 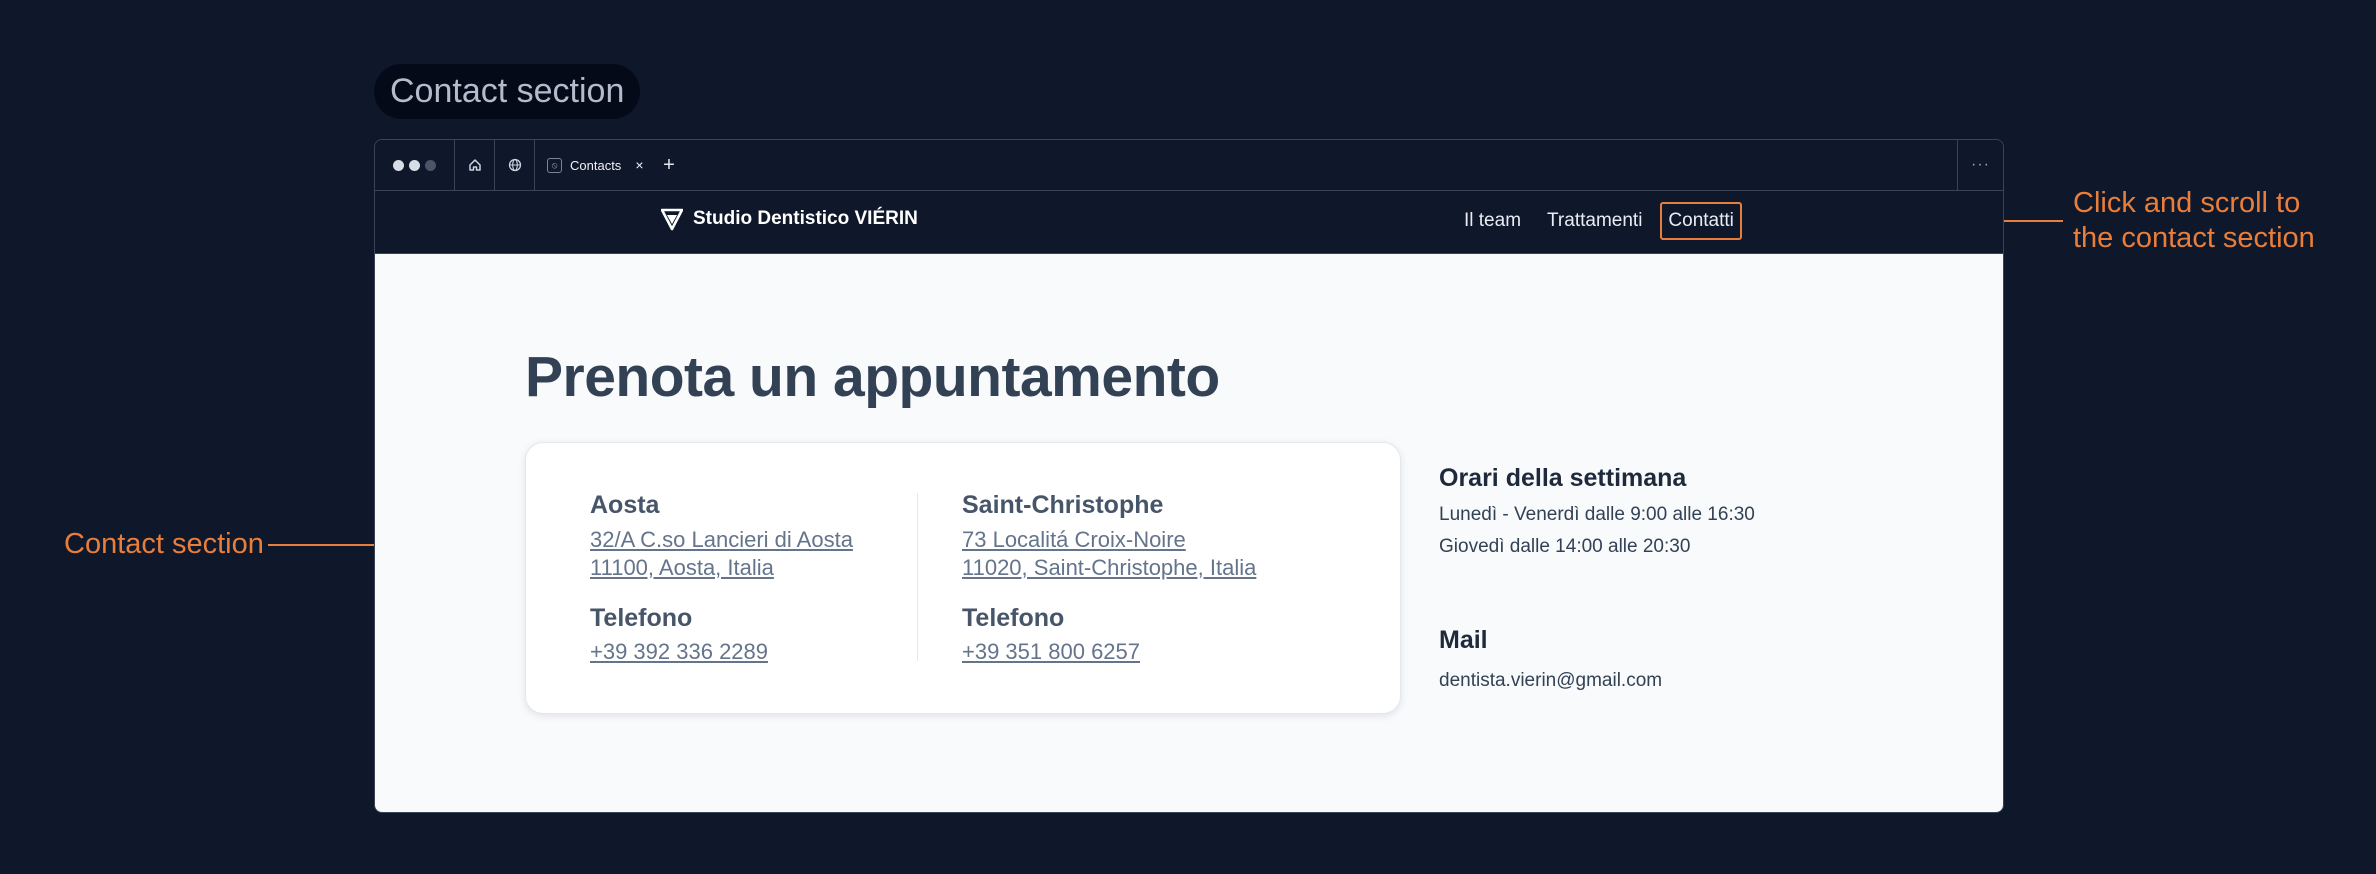 I want to click on annotation-contact-section: Contact section, so click(x=164, y=544).